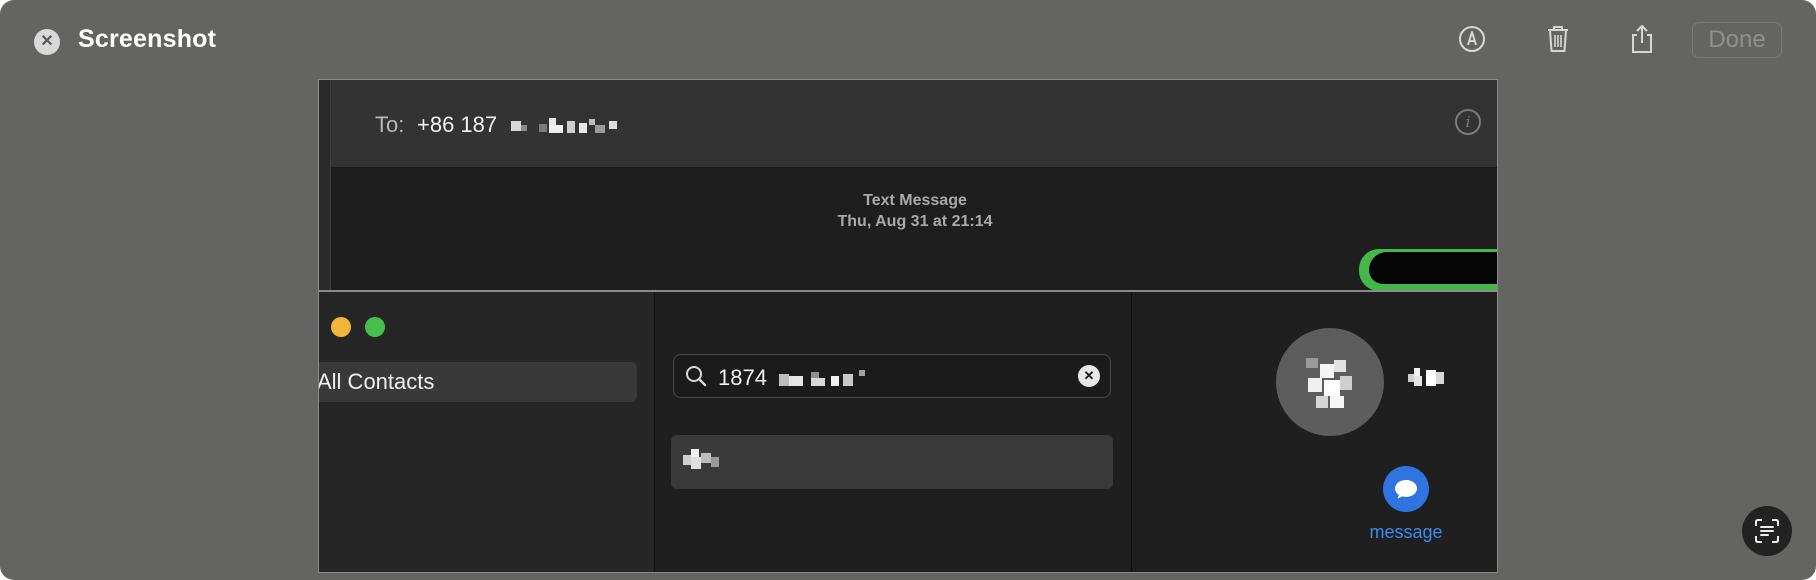 Image resolution: width=1816 pixels, height=580 pixels. What do you see at coordinates (390, 124) in the screenshot?
I see `to-label: To:` at bounding box center [390, 124].